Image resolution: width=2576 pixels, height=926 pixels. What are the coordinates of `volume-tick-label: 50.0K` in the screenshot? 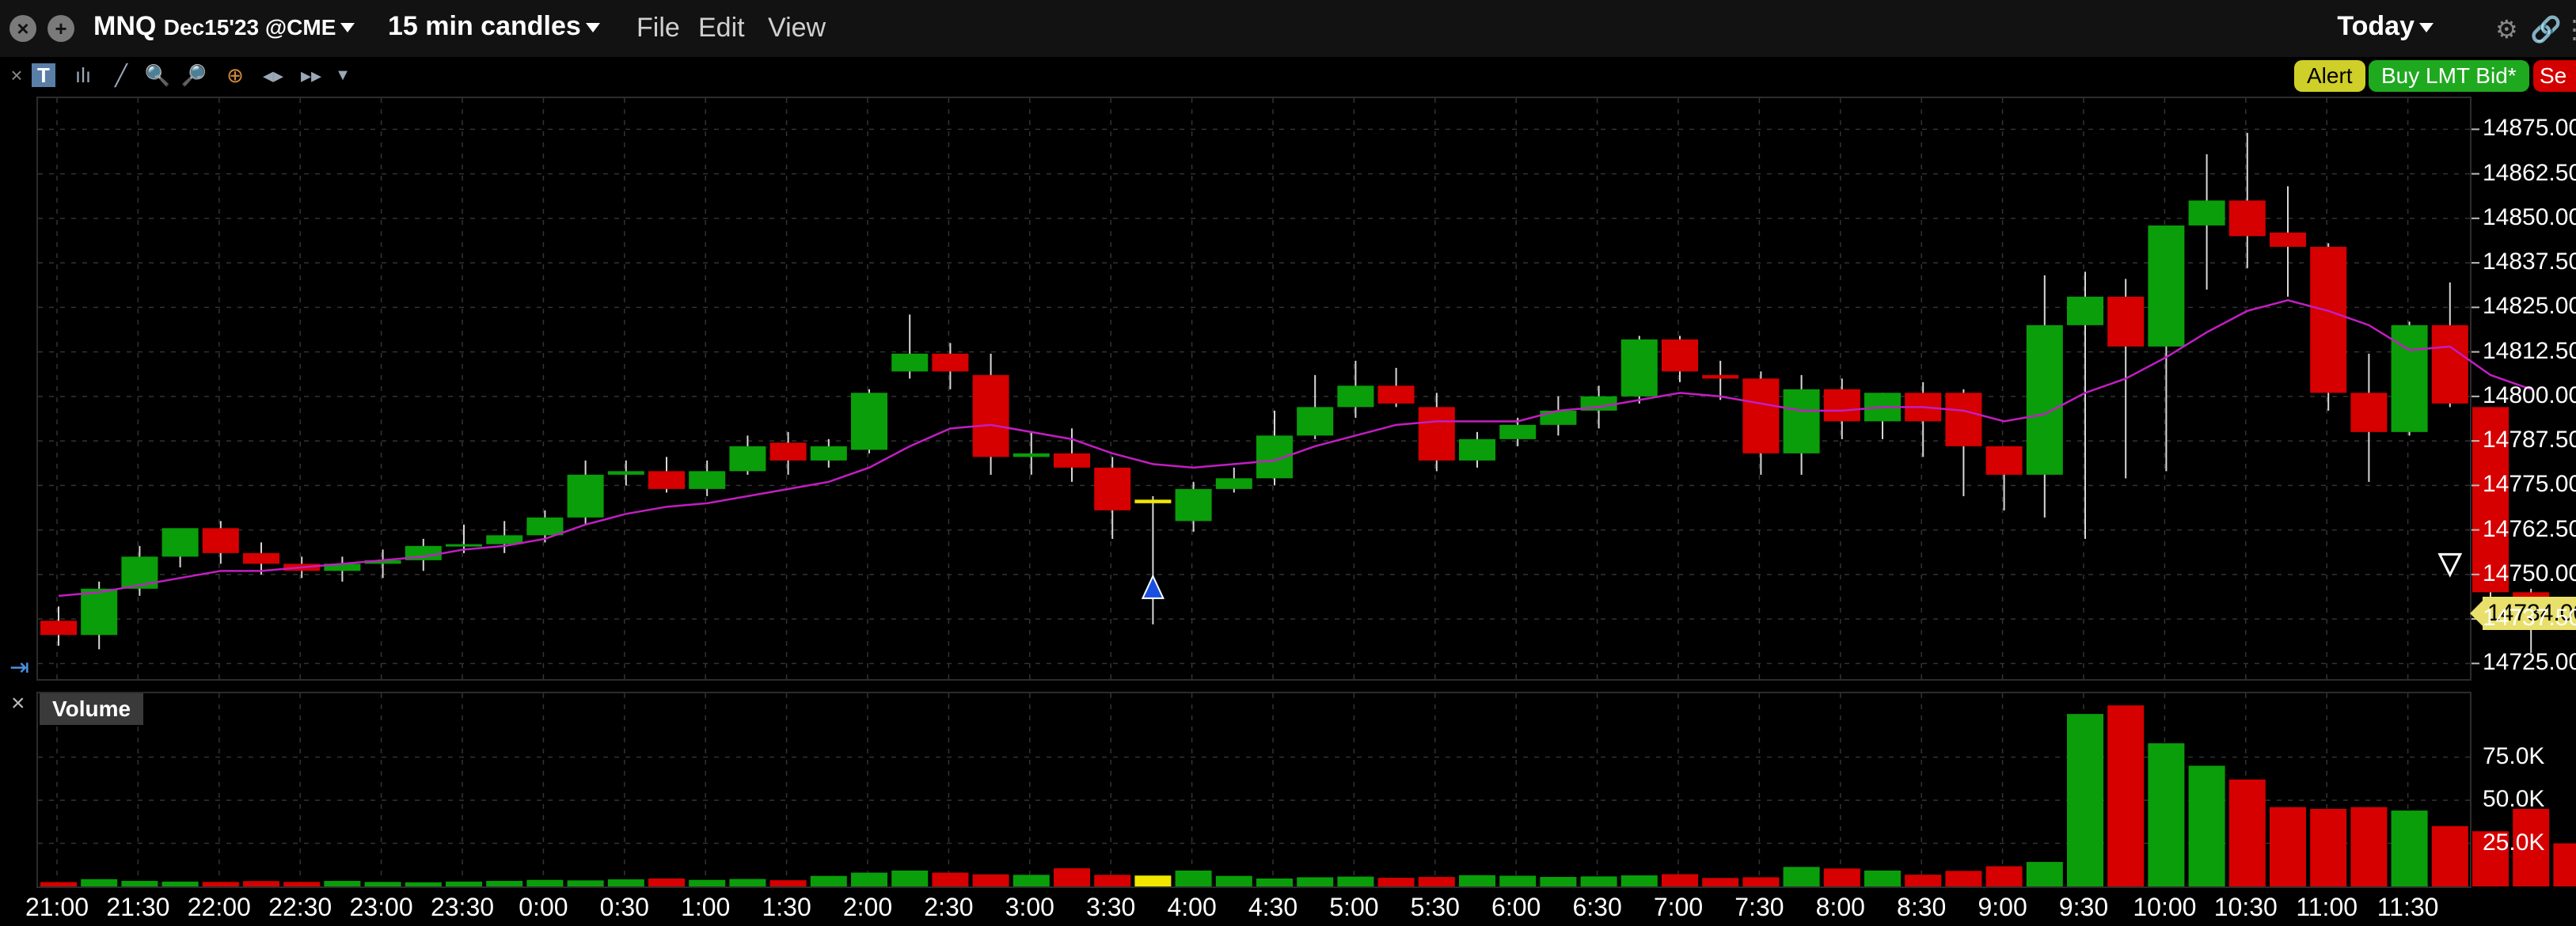 It's located at (2514, 799).